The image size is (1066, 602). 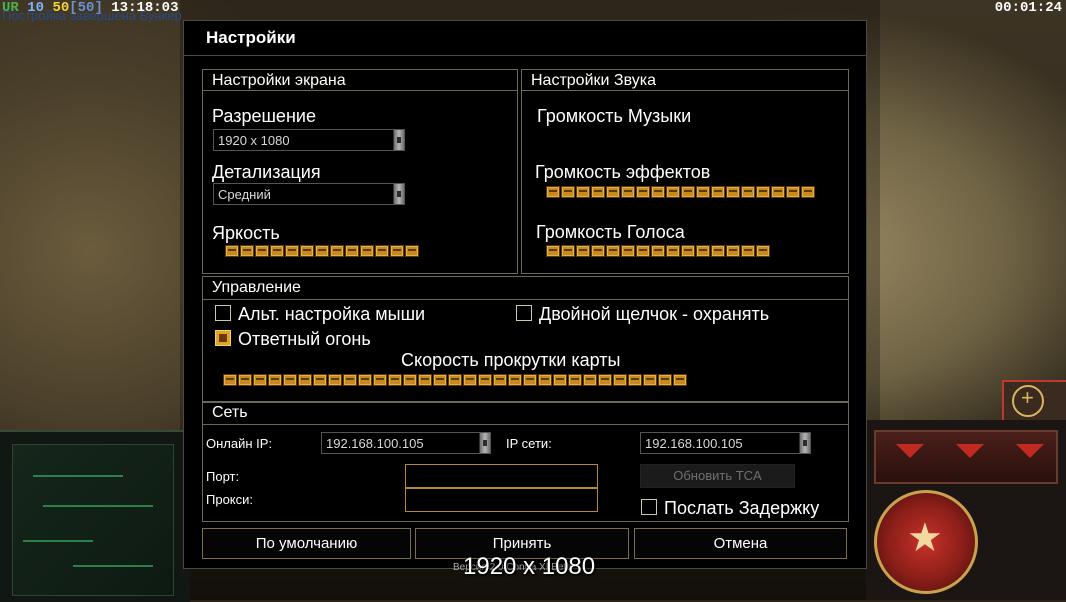 I want to click on default-button: По умолчанию, so click(x=306, y=543).